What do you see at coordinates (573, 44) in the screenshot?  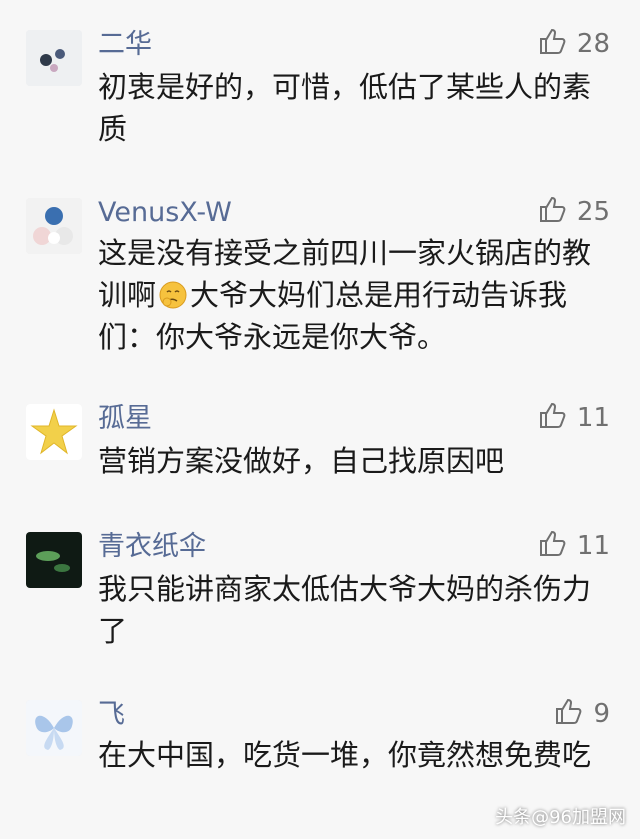 I see `like-button: 28` at bounding box center [573, 44].